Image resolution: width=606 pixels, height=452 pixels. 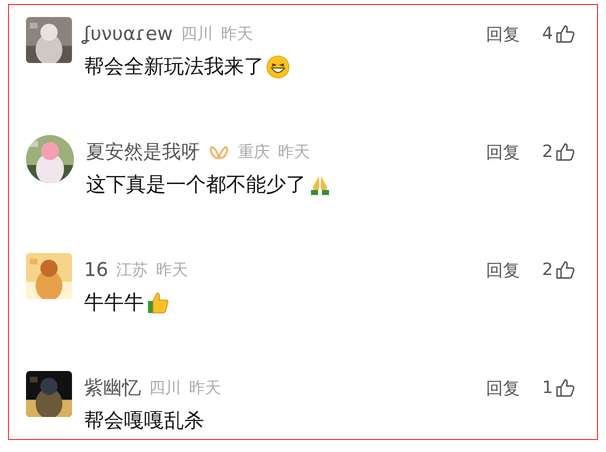 I want to click on like-count: 4, so click(x=547, y=34).